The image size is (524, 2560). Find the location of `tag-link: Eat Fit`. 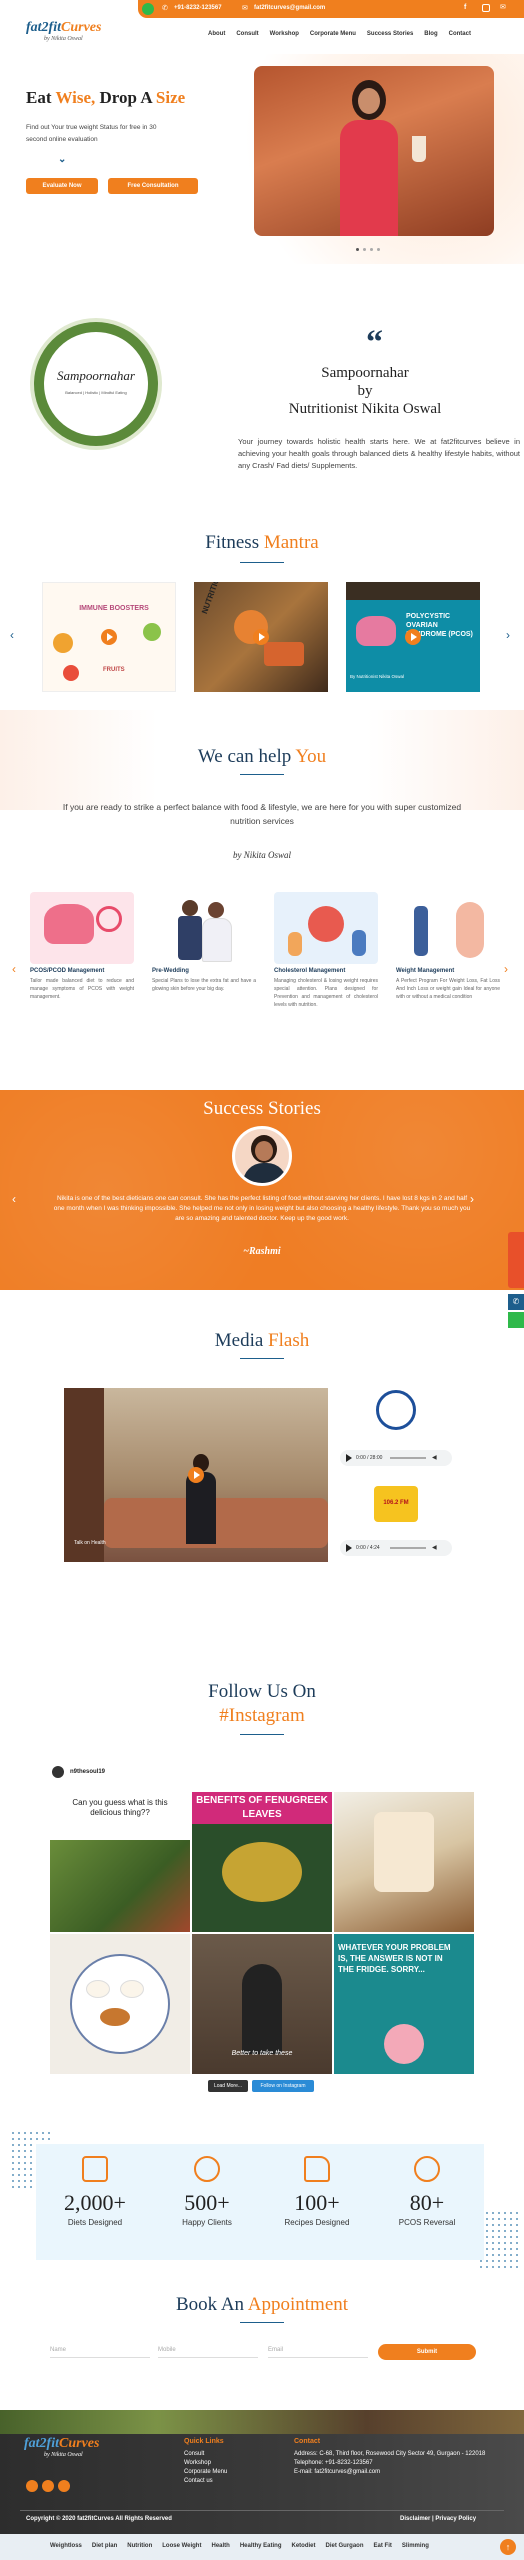

tag-link: Eat Fit is located at coordinates (383, 2546).